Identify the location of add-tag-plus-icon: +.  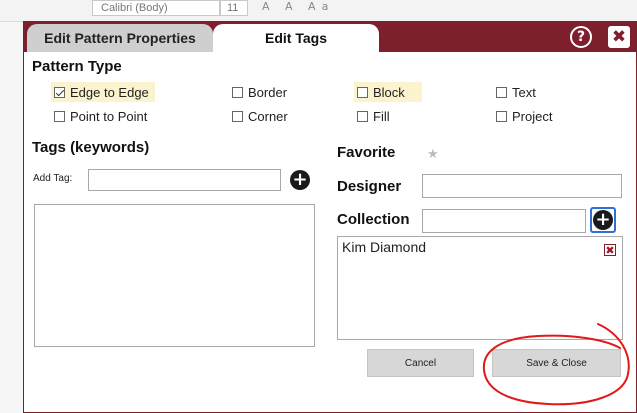
(300, 180).